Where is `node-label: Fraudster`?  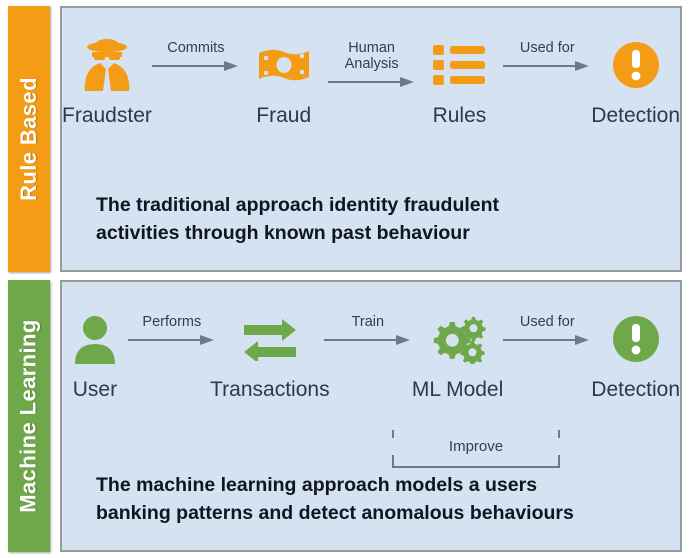
node-label: Fraudster is located at coordinates (107, 115).